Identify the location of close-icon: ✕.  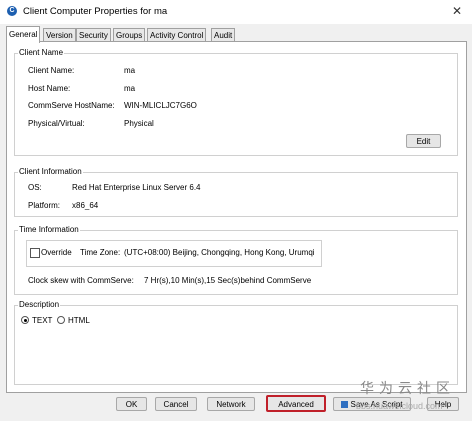
(457, 11).